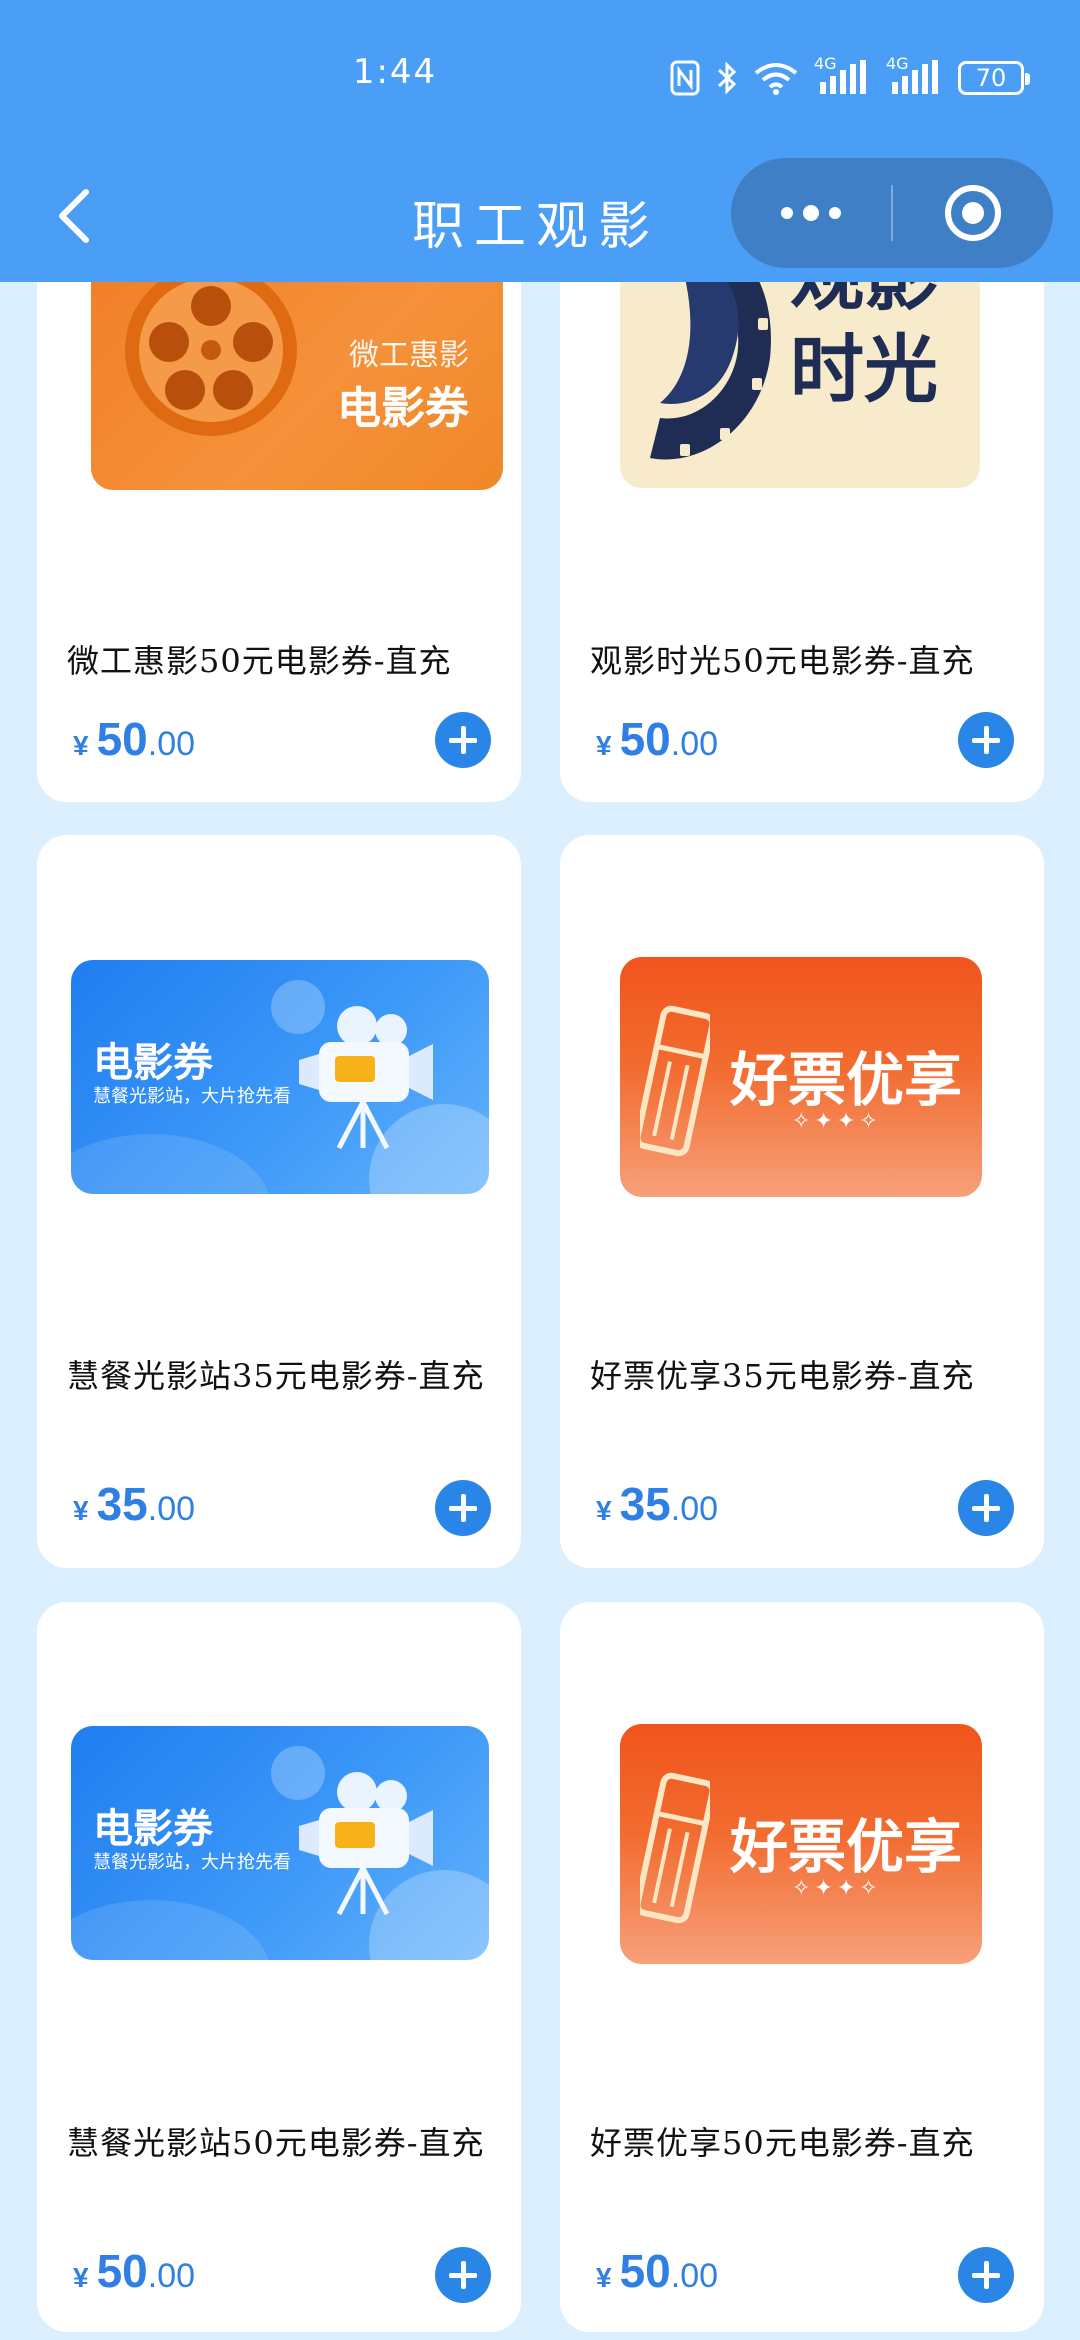  I want to click on banner-title: 时光, so click(864, 370).